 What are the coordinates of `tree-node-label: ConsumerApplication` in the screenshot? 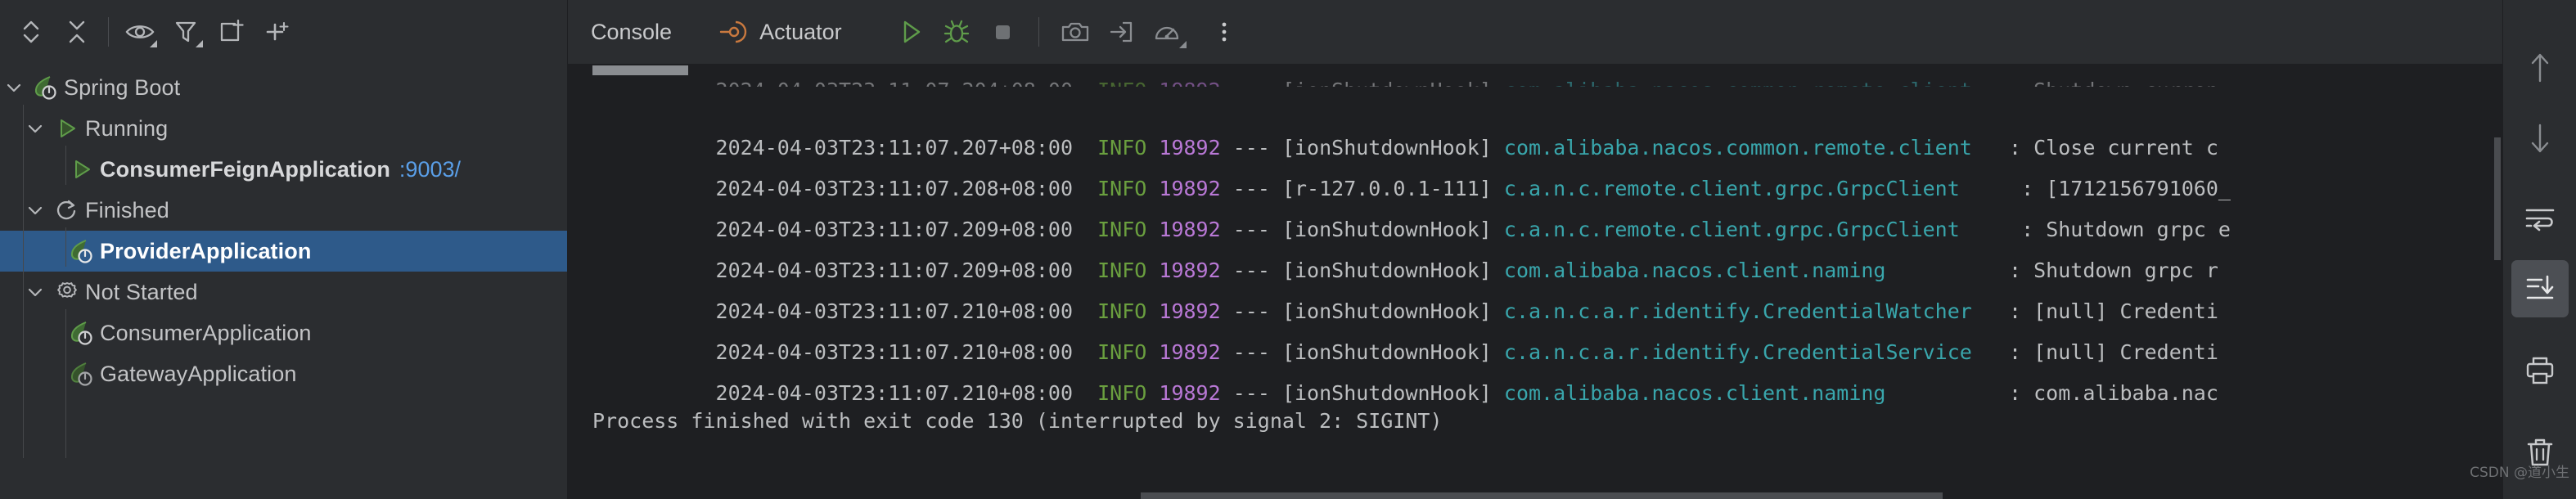 It's located at (206, 332).